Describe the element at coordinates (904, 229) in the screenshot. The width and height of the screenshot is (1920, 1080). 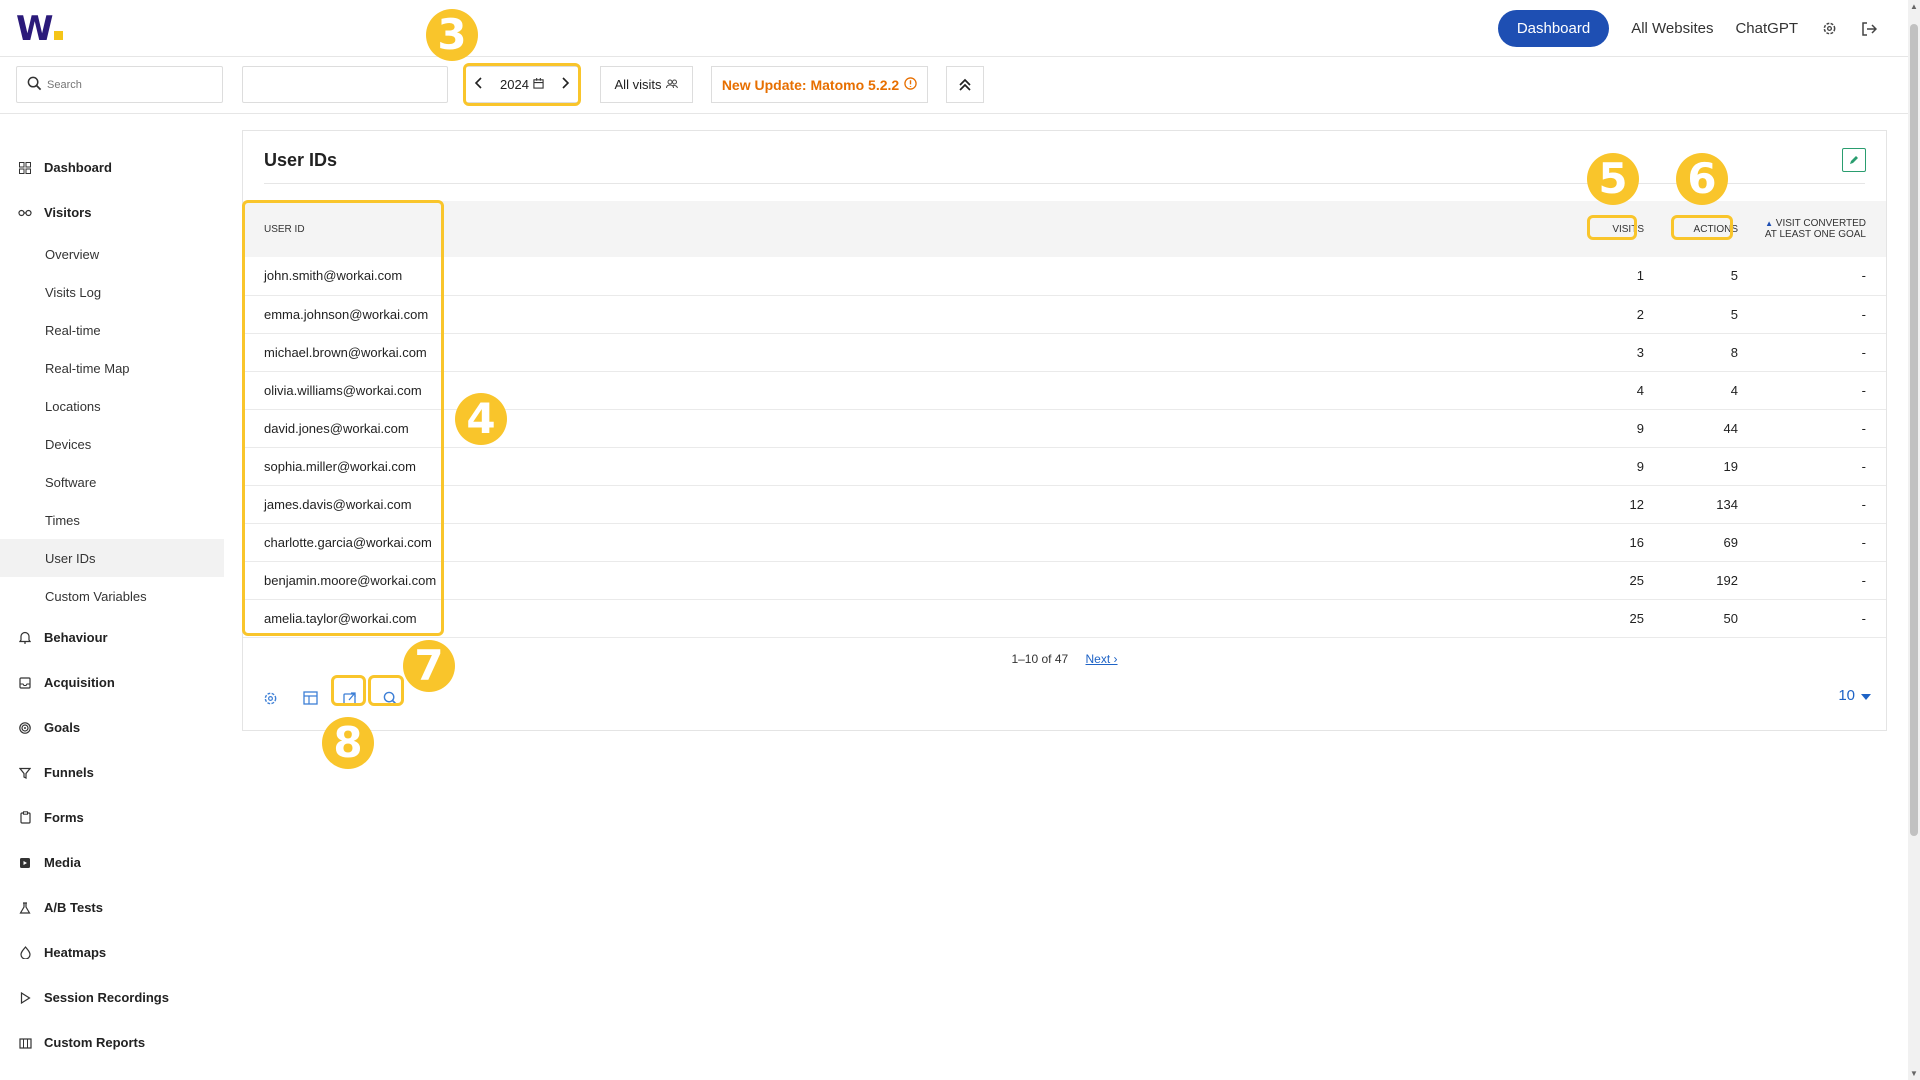
I see `column-header-user-id: USER ID` at that location.